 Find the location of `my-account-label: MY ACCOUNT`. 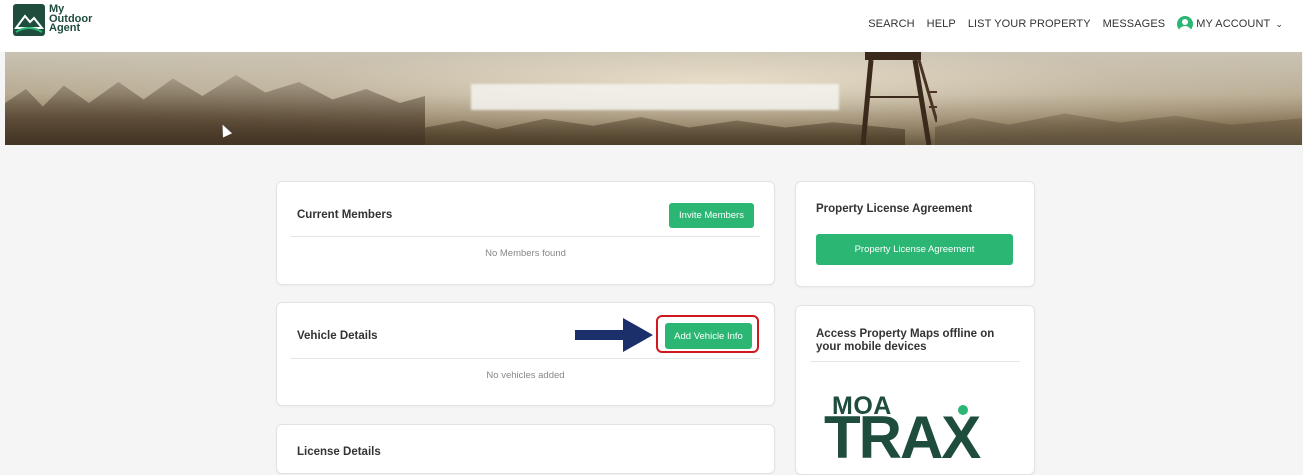

my-account-label: MY ACCOUNT is located at coordinates (1233, 24).